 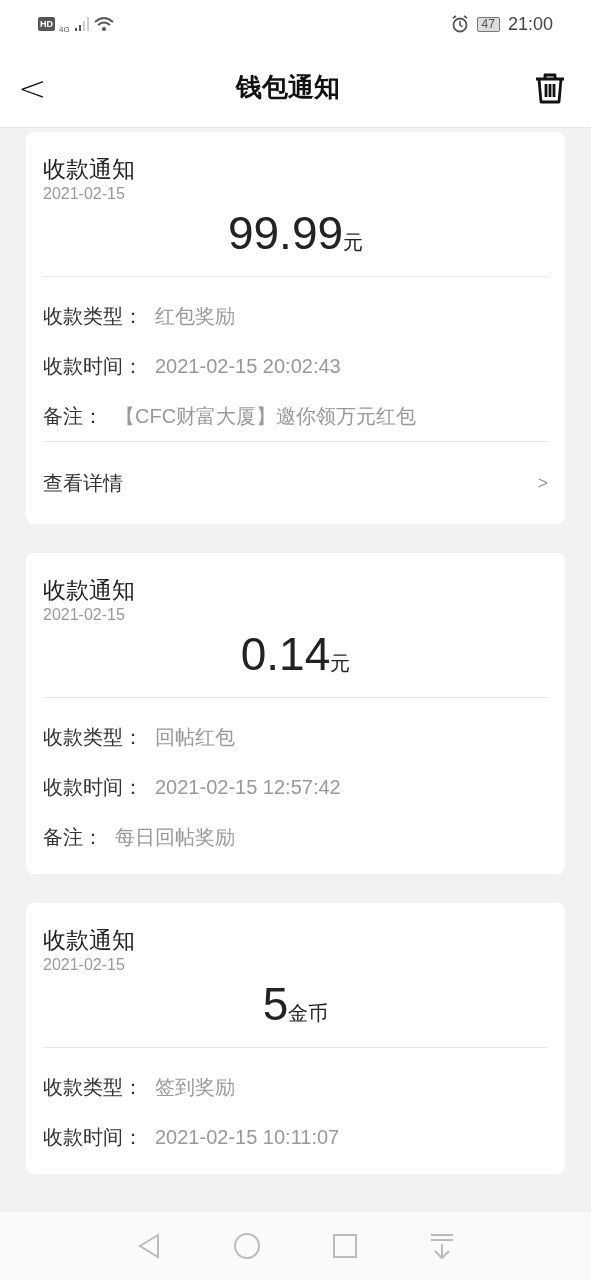 I want to click on field-value: 2021-02-15 20:02:43, so click(x=248, y=366).